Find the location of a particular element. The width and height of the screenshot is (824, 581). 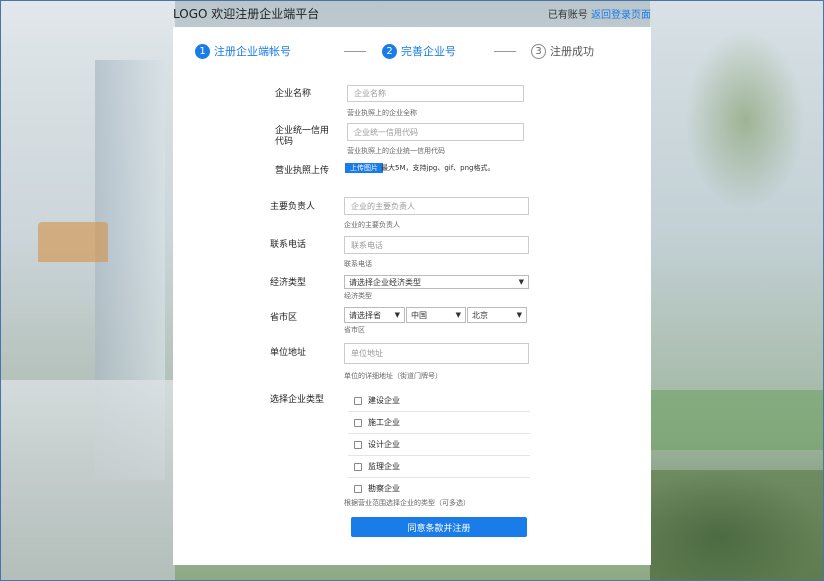

background-tree is located at coordinates (745, 120).